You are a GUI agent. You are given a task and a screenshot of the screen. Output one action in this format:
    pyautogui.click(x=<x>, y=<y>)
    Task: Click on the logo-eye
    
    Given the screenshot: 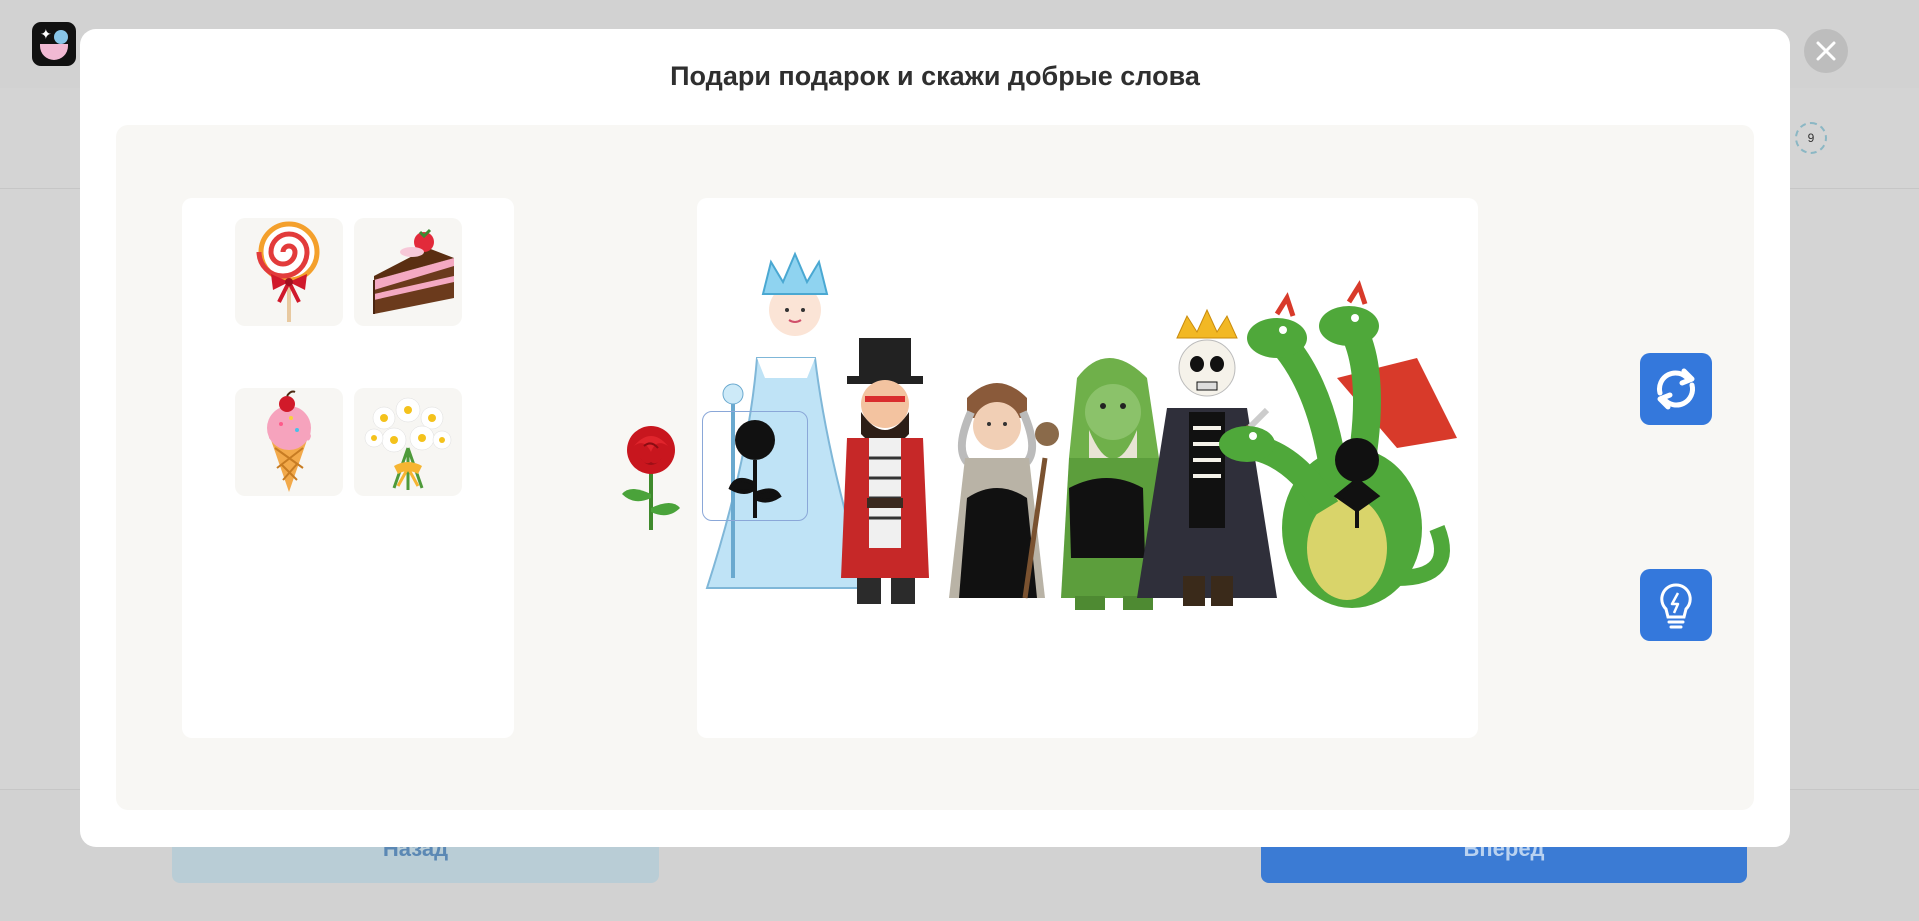 What is the action you would take?
    pyautogui.click(x=61, y=37)
    